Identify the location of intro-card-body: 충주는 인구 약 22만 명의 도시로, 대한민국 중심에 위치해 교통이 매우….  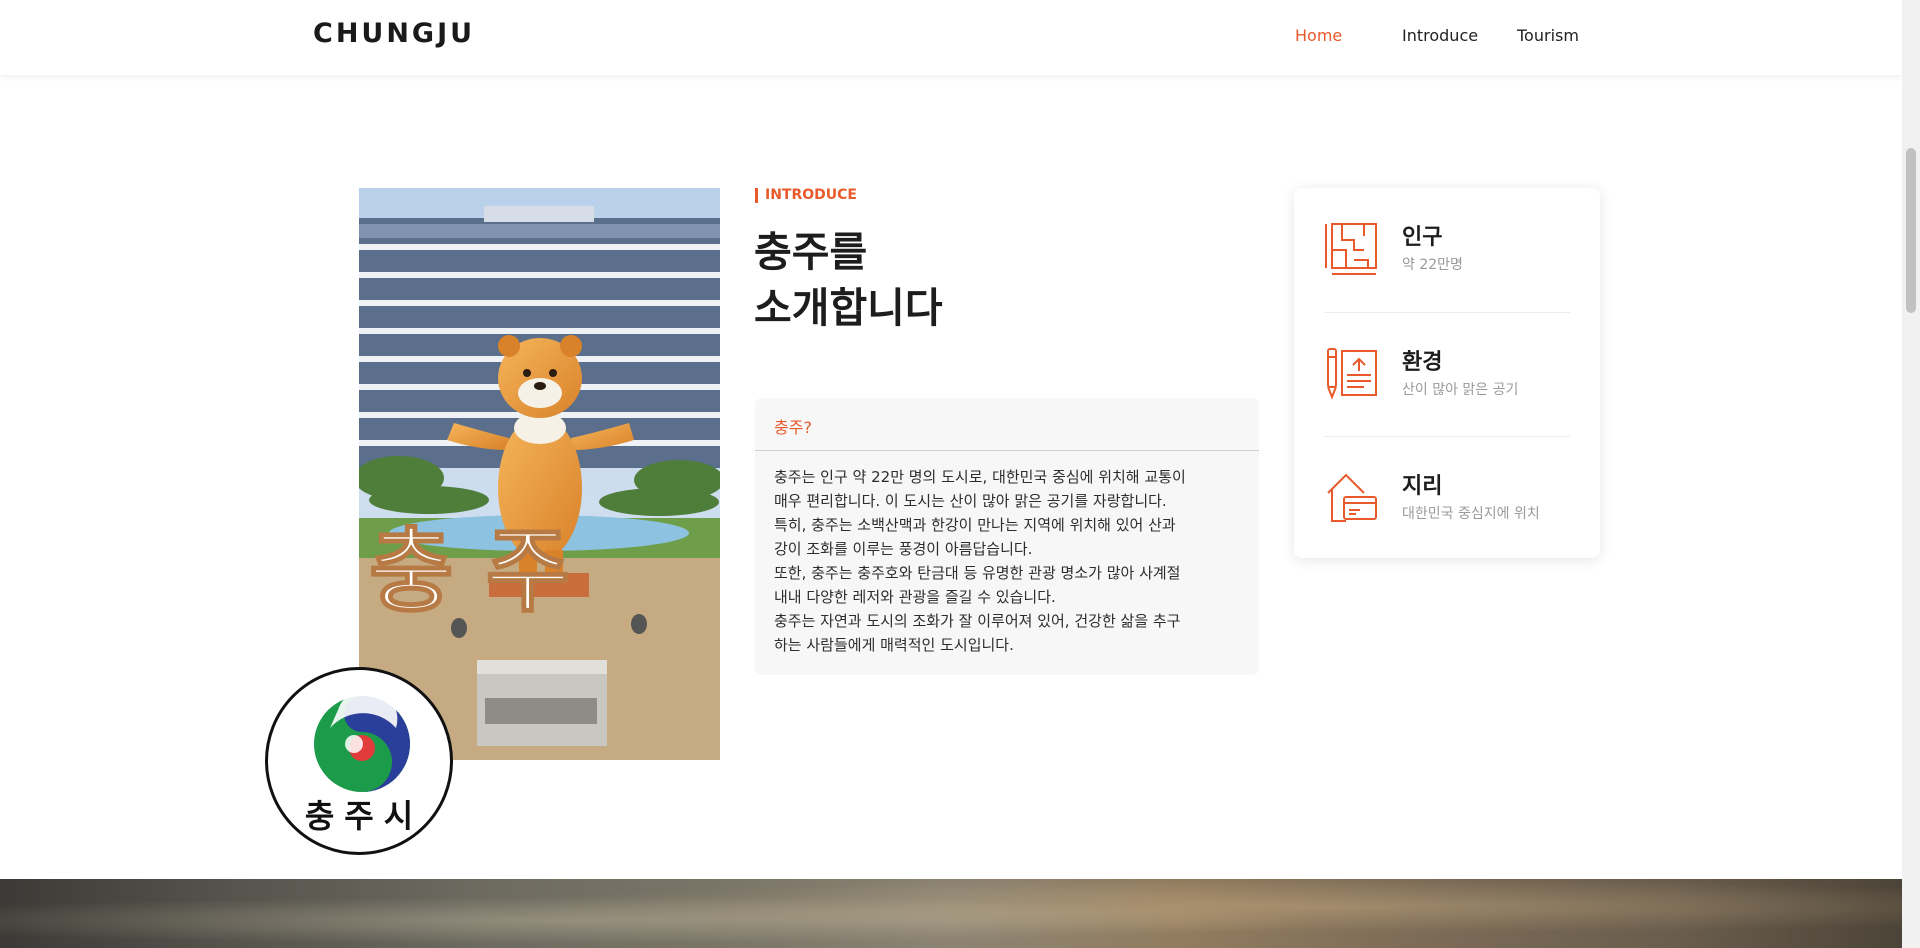
(1011, 561).